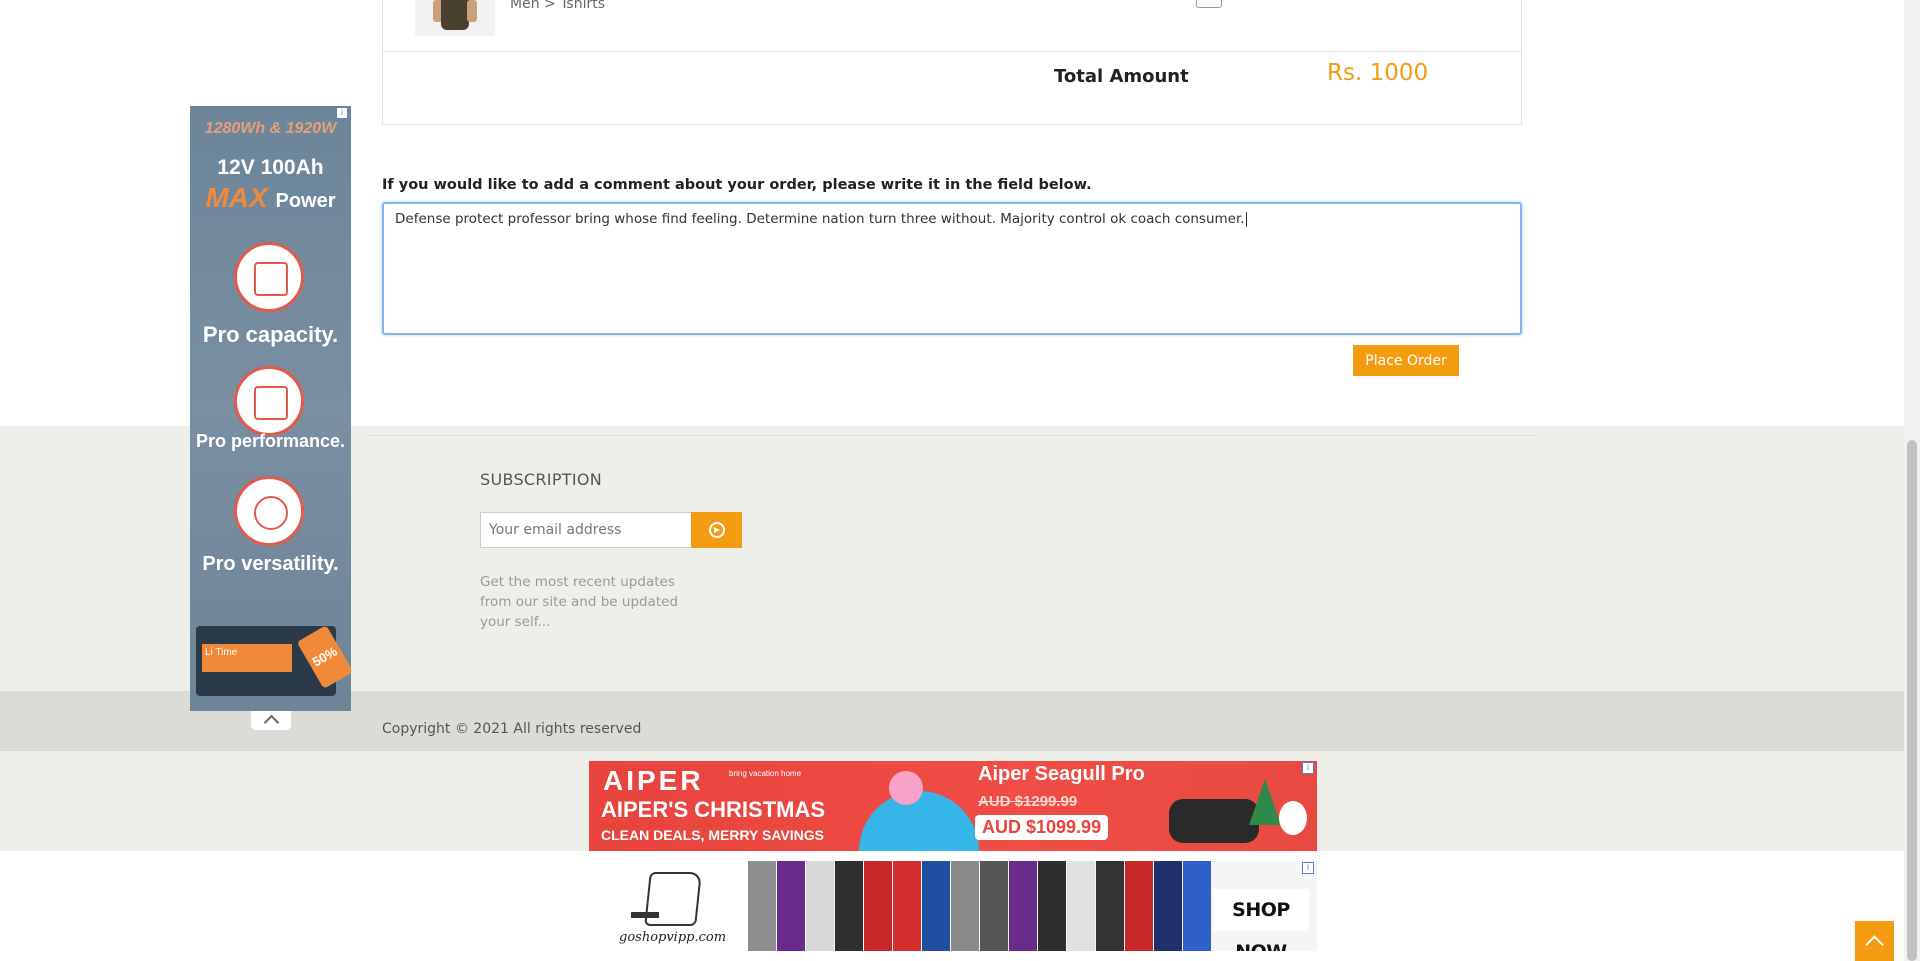  Describe the element at coordinates (1209, 4) in the screenshot. I see `quantity-control` at that location.